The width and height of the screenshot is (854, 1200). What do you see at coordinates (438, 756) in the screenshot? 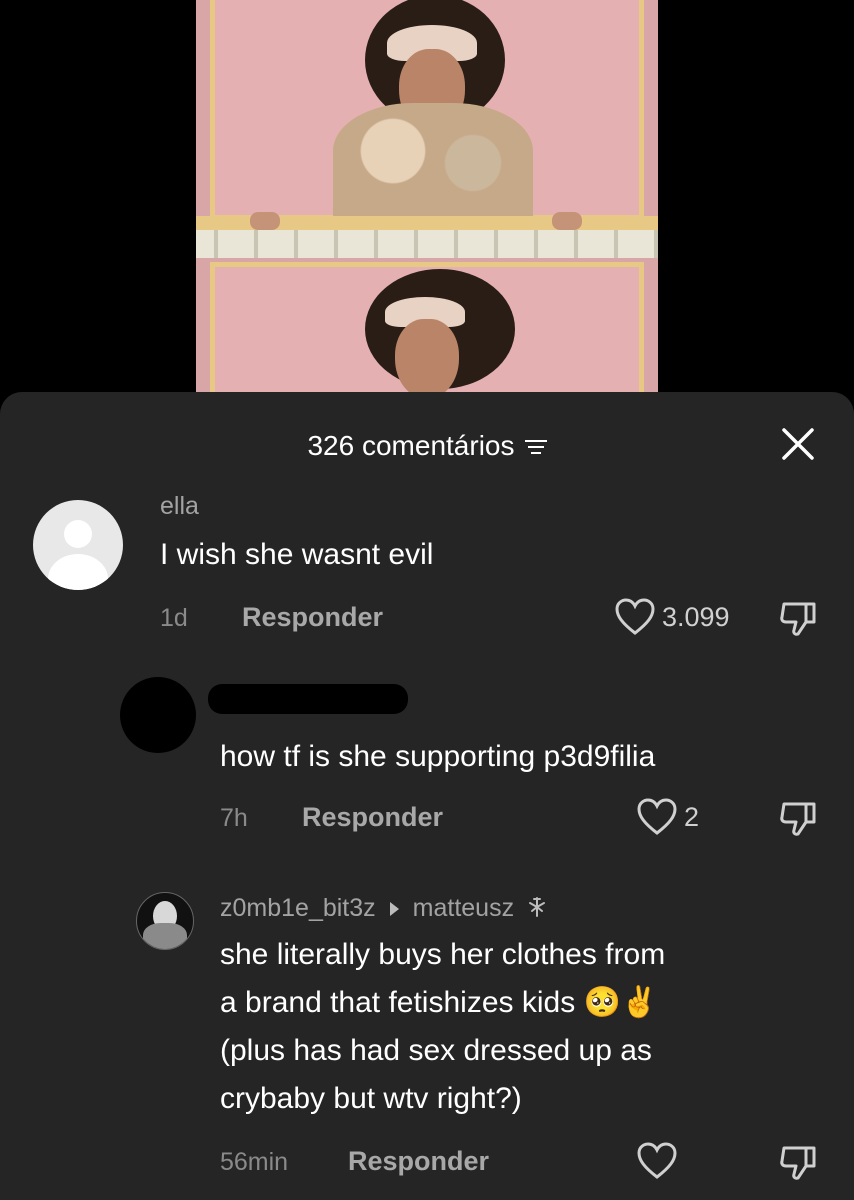
I see `comment-text: how tf is she supporting p3d9filia` at bounding box center [438, 756].